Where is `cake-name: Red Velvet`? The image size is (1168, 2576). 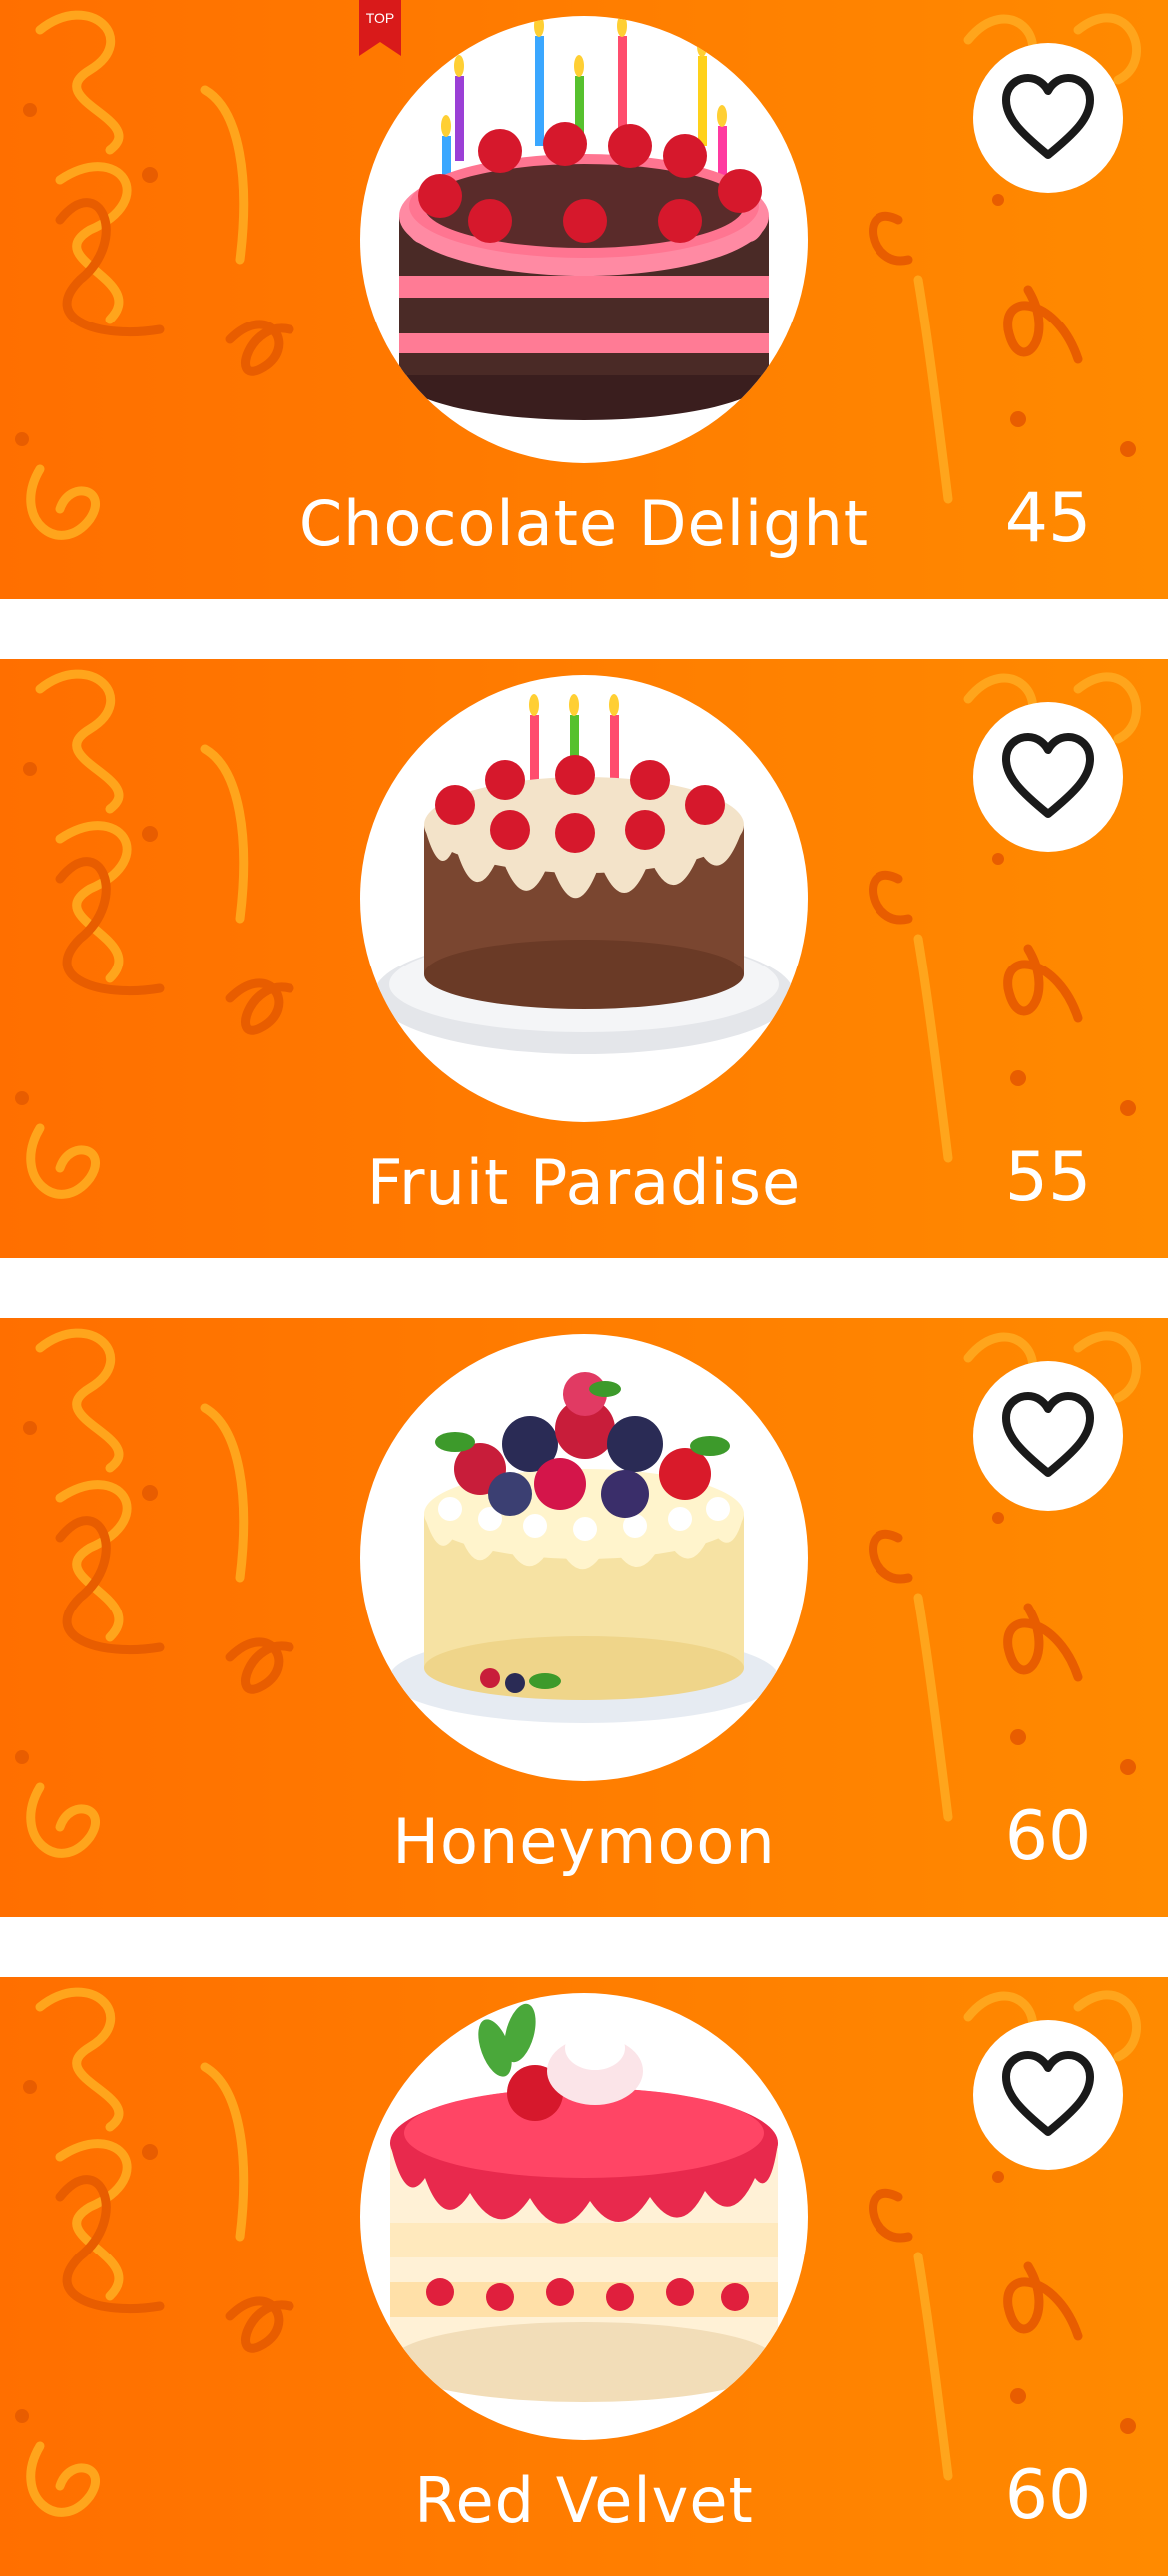
cake-name: Red Velvet is located at coordinates (584, 2500).